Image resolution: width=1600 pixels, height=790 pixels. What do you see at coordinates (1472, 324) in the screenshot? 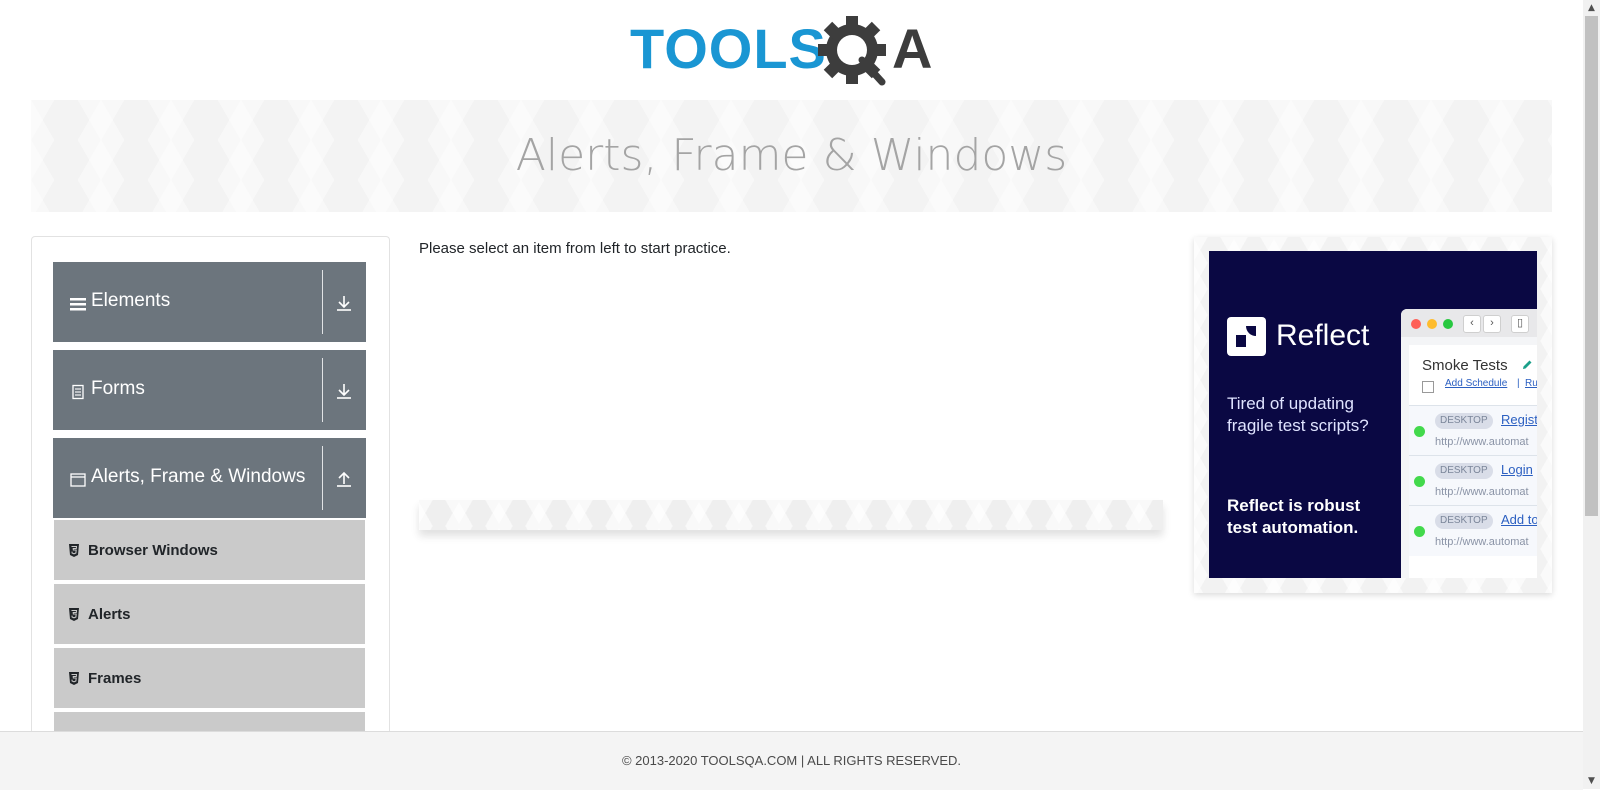
I see `chevron-left-icon: ‹` at bounding box center [1472, 324].